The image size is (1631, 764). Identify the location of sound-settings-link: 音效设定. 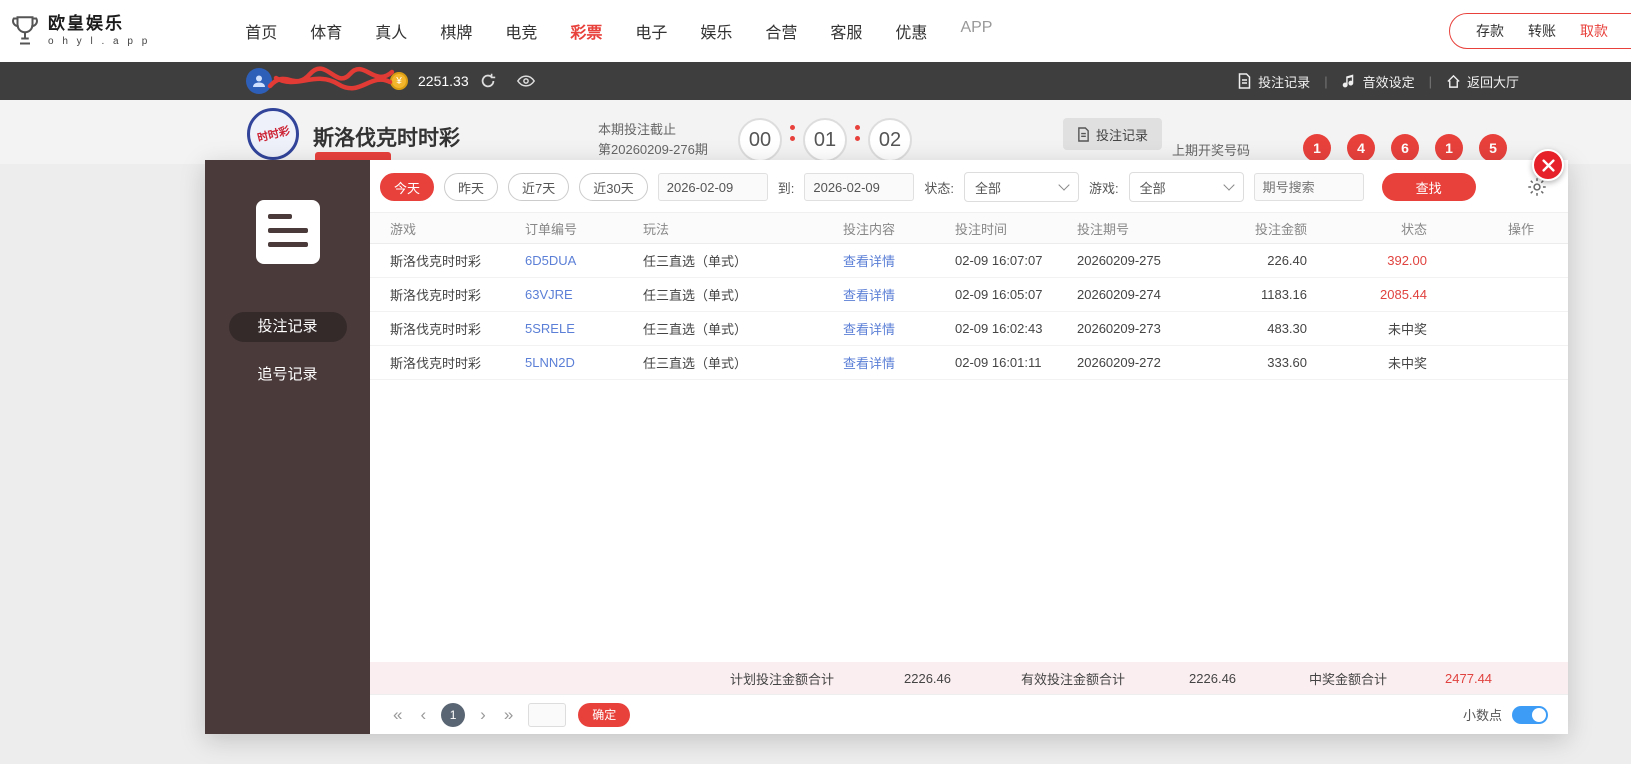
(1378, 81).